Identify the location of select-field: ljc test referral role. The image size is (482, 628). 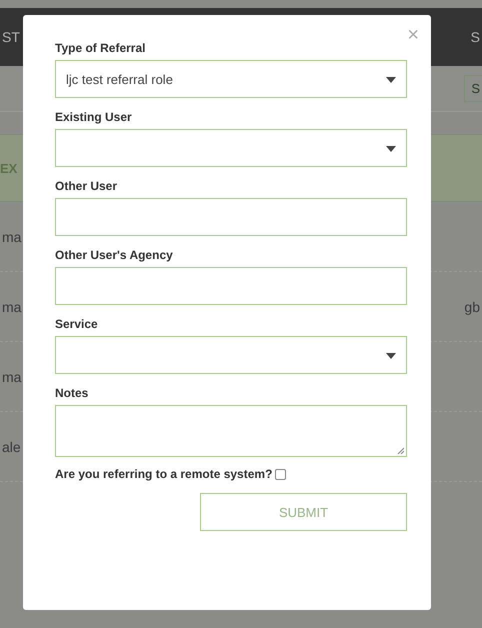
(231, 79).